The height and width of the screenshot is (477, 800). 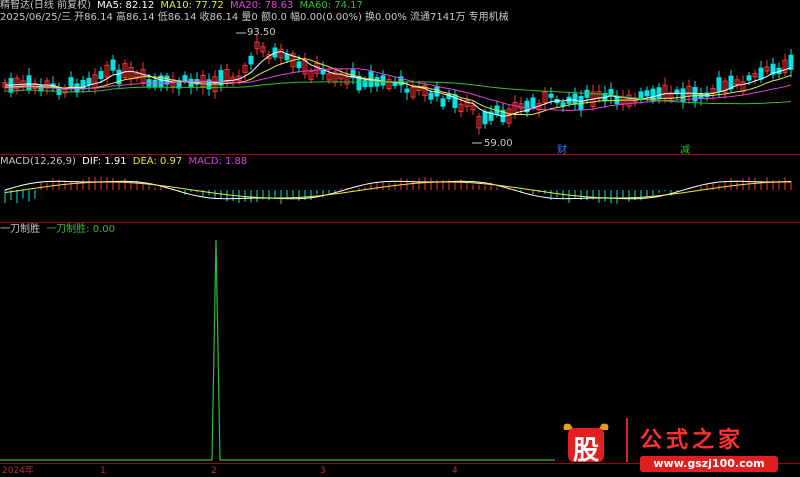 What do you see at coordinates (103, 471) in the screenshot?
I see `time-axis-label: 1` at bounding box center [103, 471].